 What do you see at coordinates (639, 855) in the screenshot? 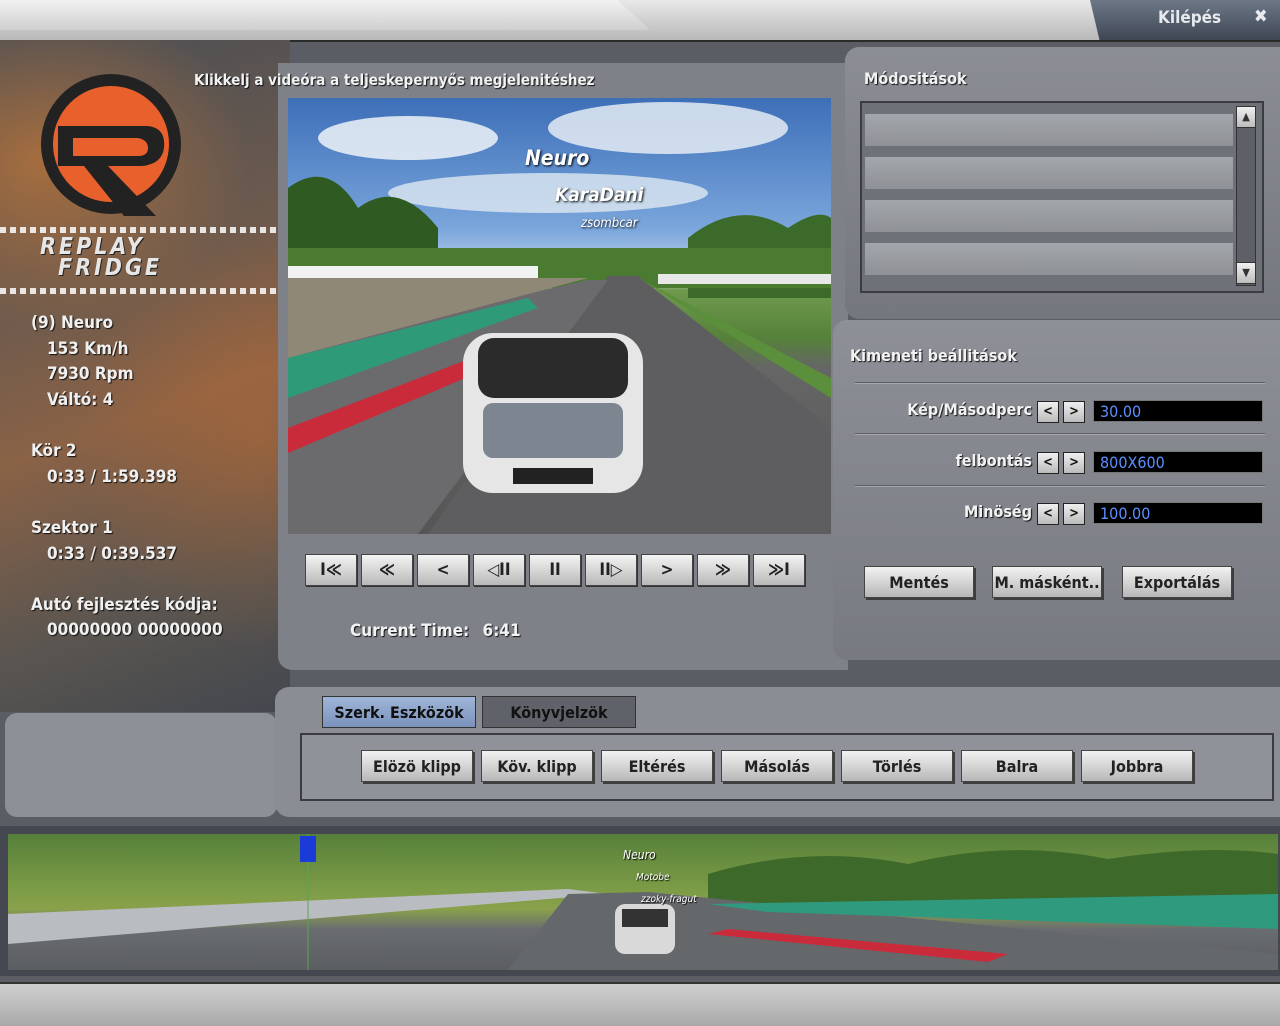
I see `timeline-nametag-1: Neuro` at bounding box center [639, 855].